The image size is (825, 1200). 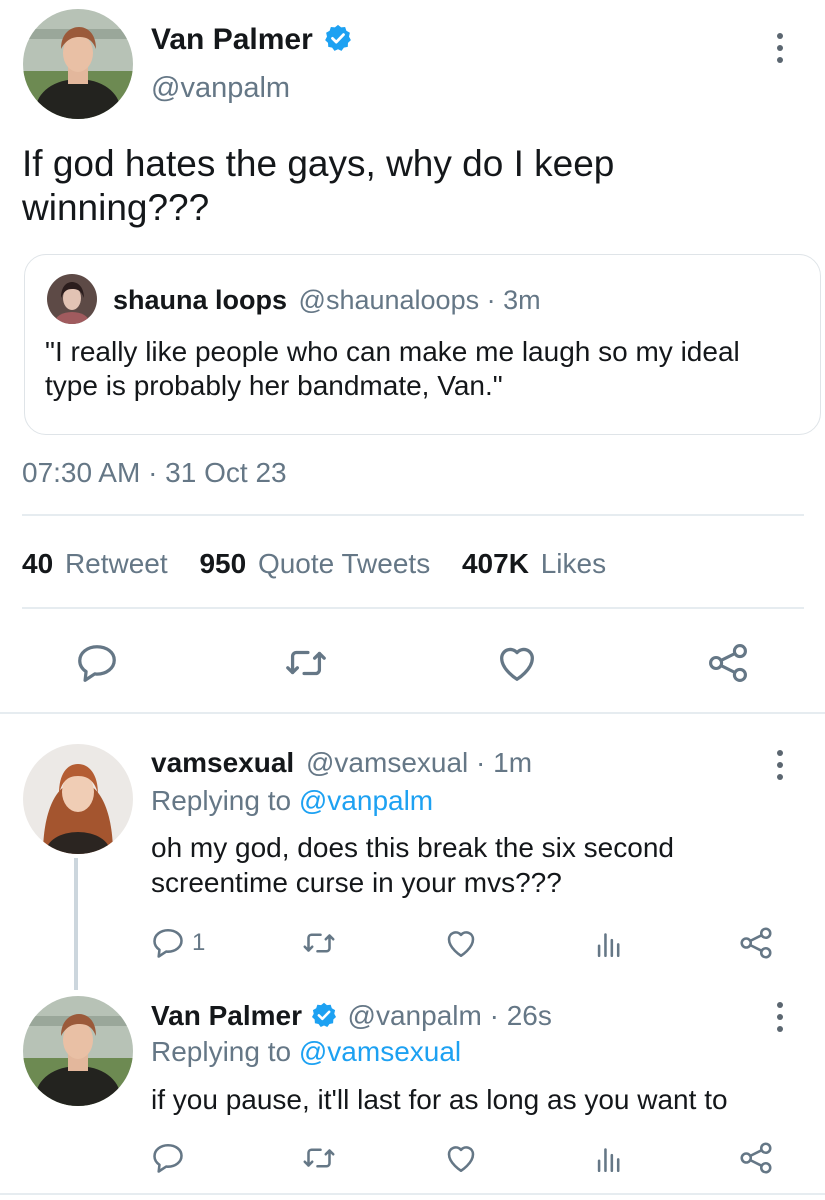 What do you see at coordinates (573, 563) in the screenshot?
I see `likes-label: Likes` at bounding box center [573, 563].